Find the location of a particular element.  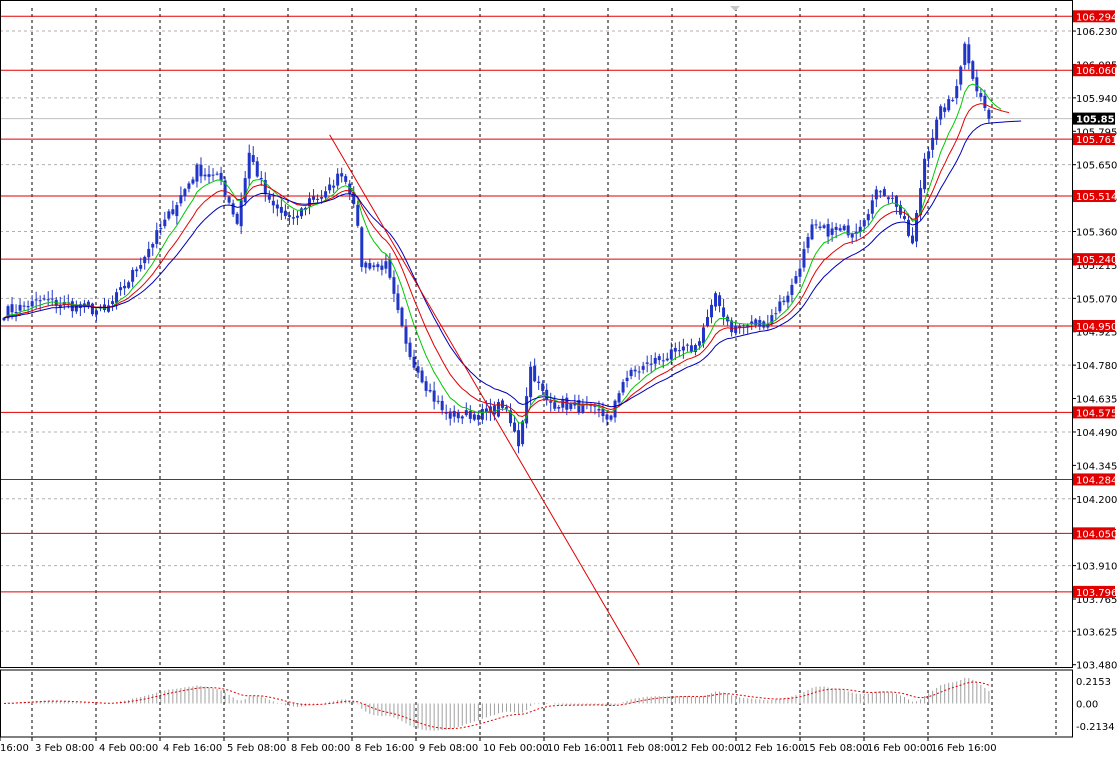

price-tick-label: 106.230 is located at coordinates (1096, 32).